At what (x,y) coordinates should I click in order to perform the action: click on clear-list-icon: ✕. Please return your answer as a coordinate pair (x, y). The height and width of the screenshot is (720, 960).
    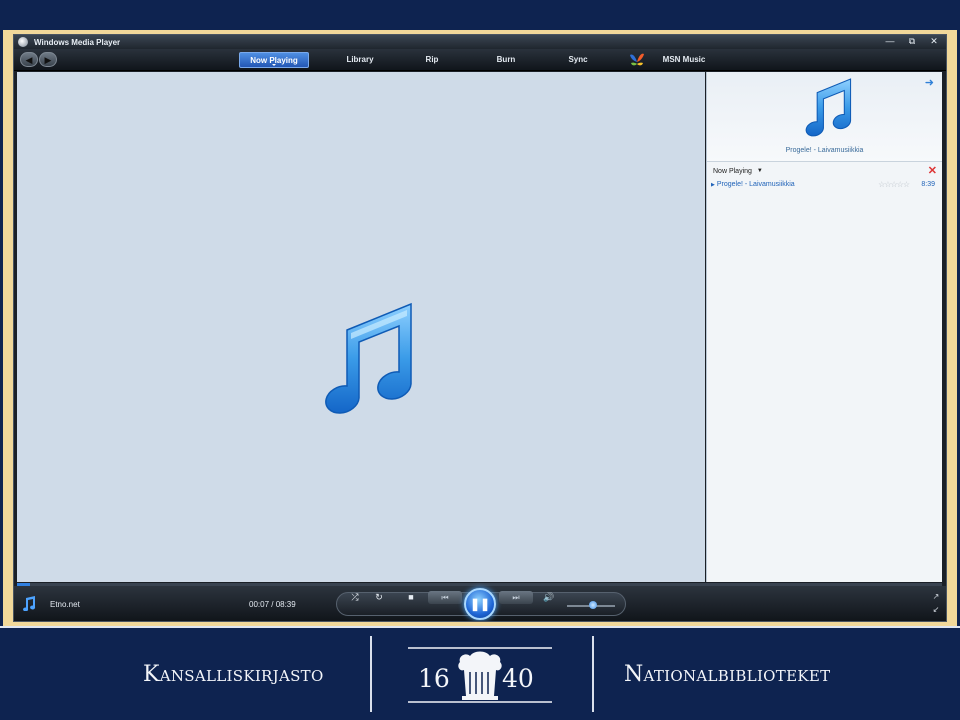
    Looking at the image, I should click on (932, 170).